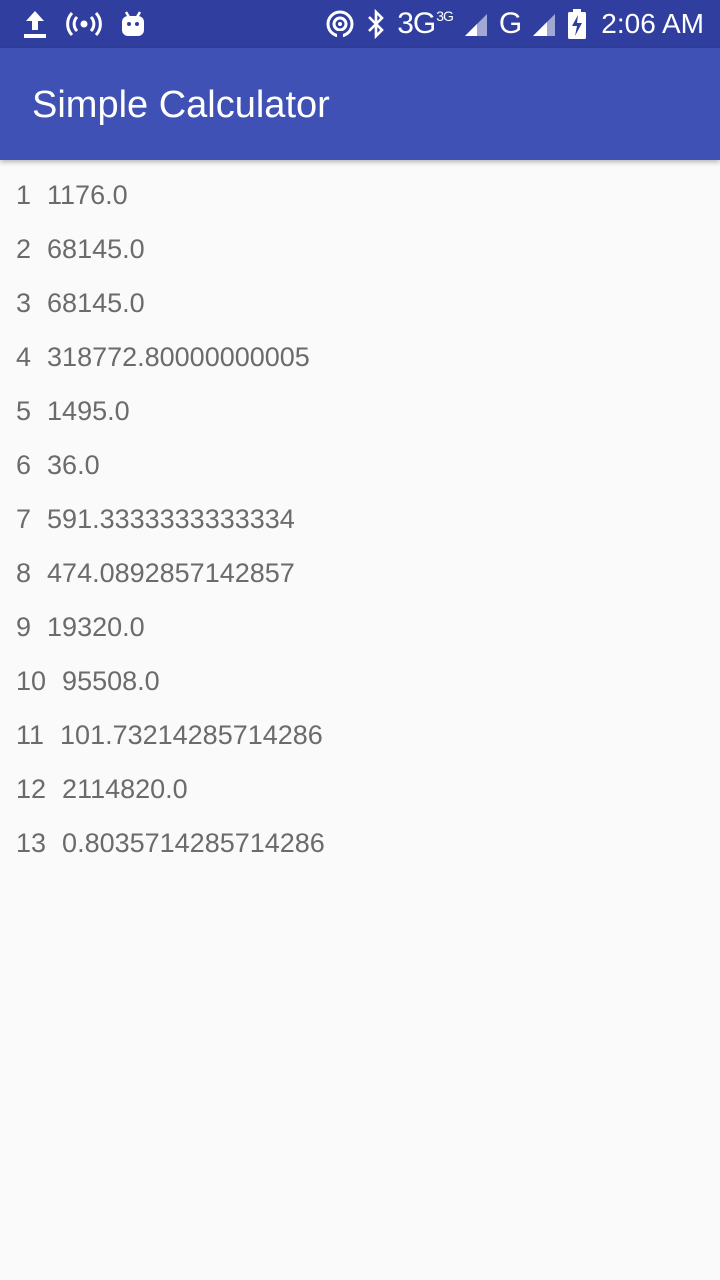  I want to click on history-value: 318772.80000000005, so click(178, 356).